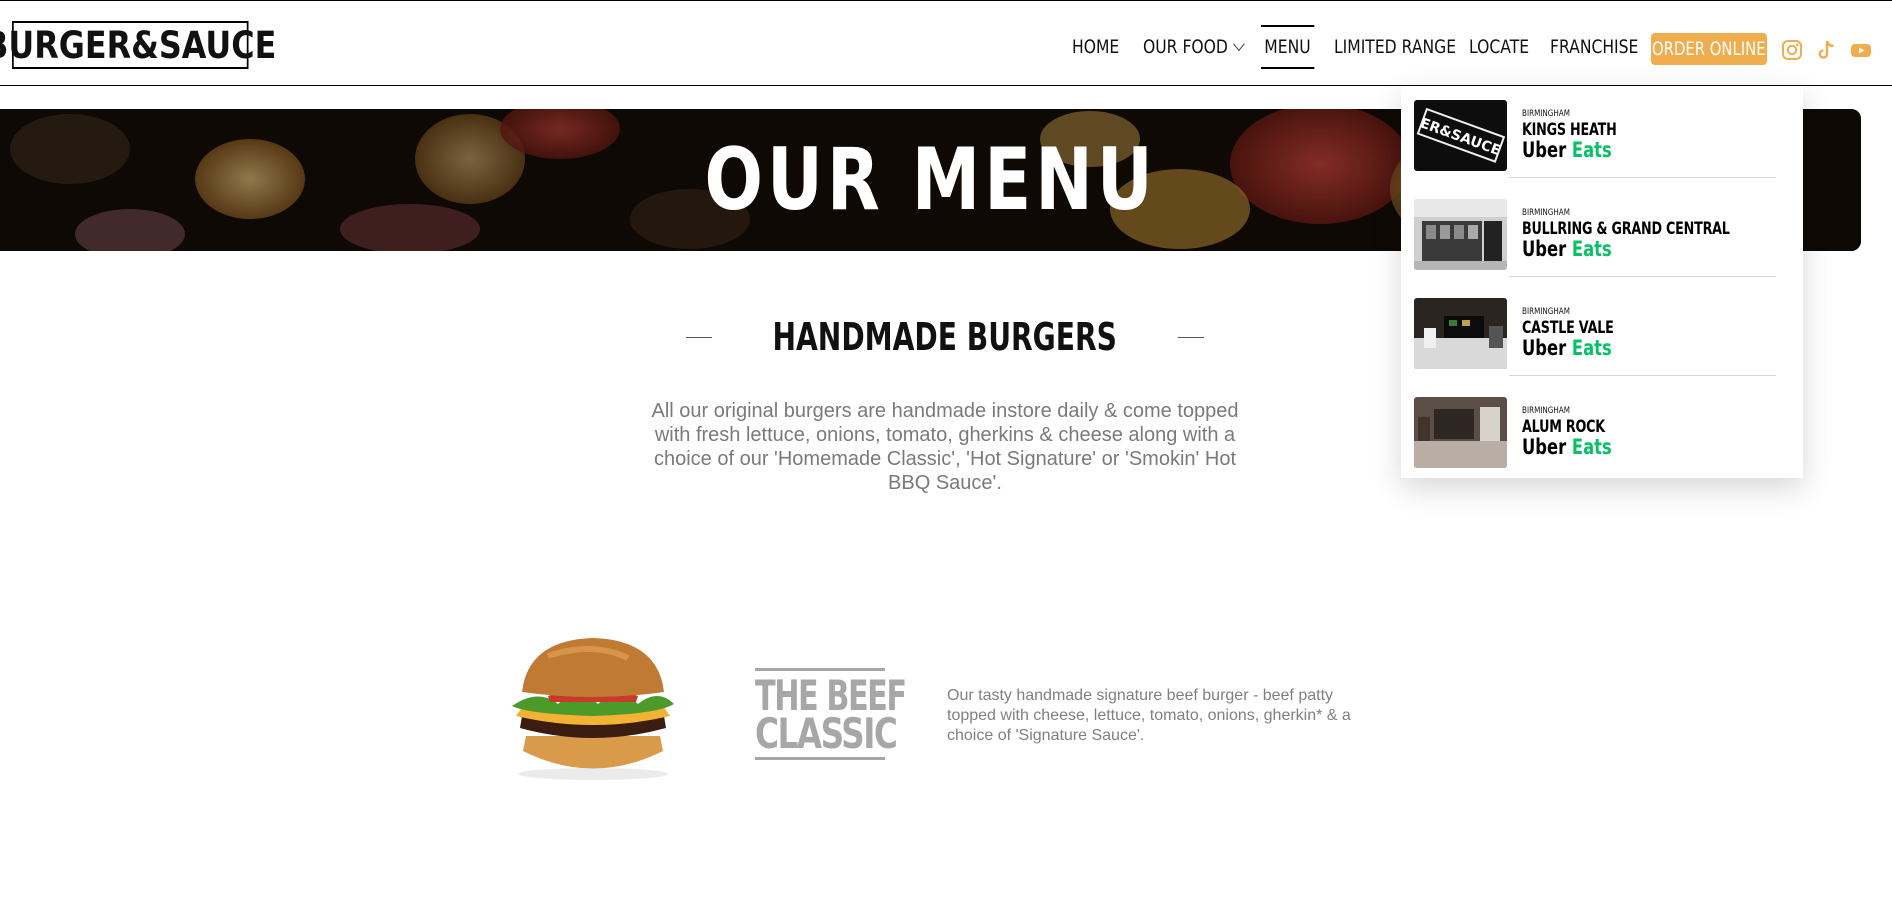 The width and height of the screenshot is (1892, 920). Describe the element at coordinates (1563, 427) in the screenshot. I see `location-name: ALUM ROCK` at that location.